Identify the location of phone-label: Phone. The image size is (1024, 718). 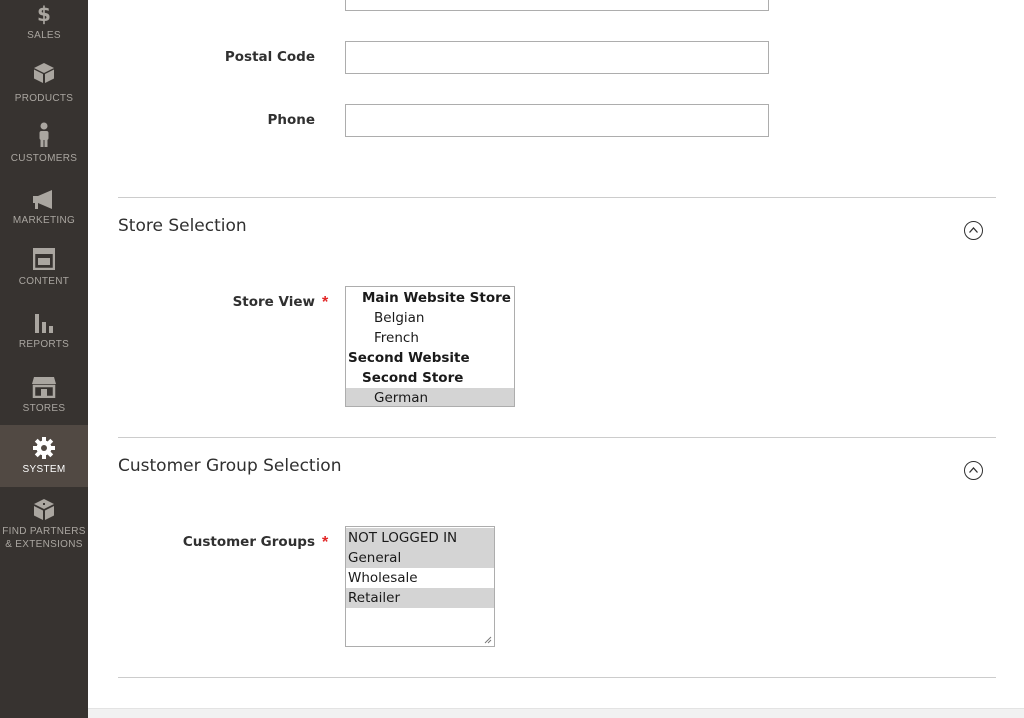
(291, 120).